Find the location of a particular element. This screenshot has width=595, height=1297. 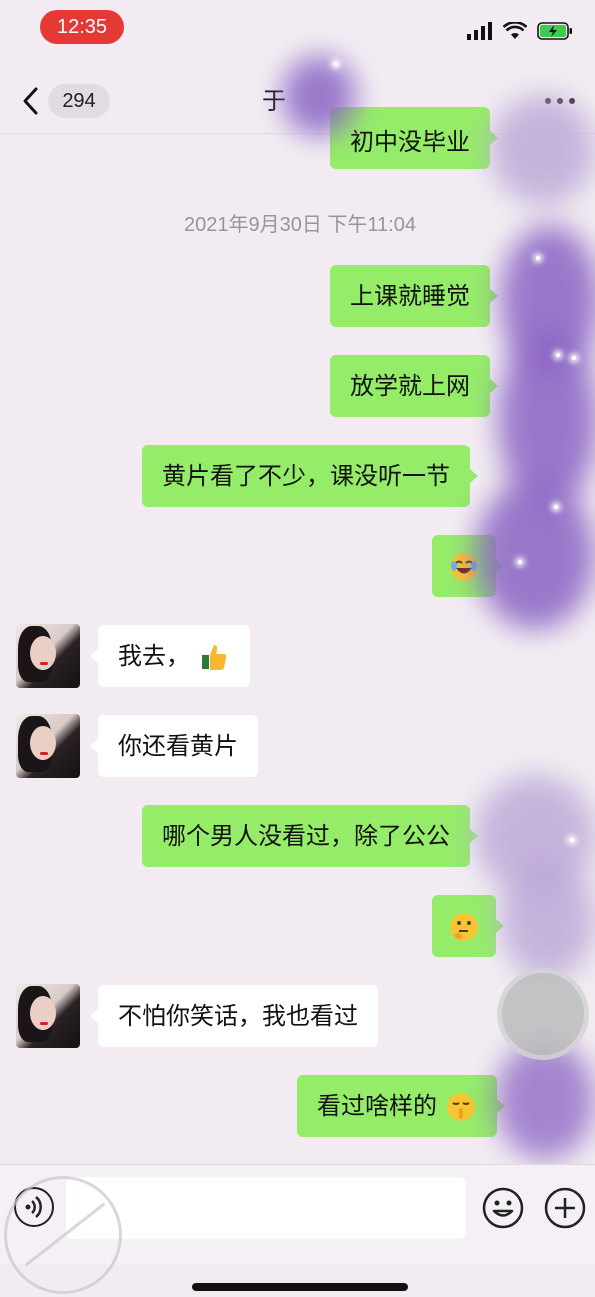

message-incoming: 你还看黄片 is located at coordinates (174, 746).